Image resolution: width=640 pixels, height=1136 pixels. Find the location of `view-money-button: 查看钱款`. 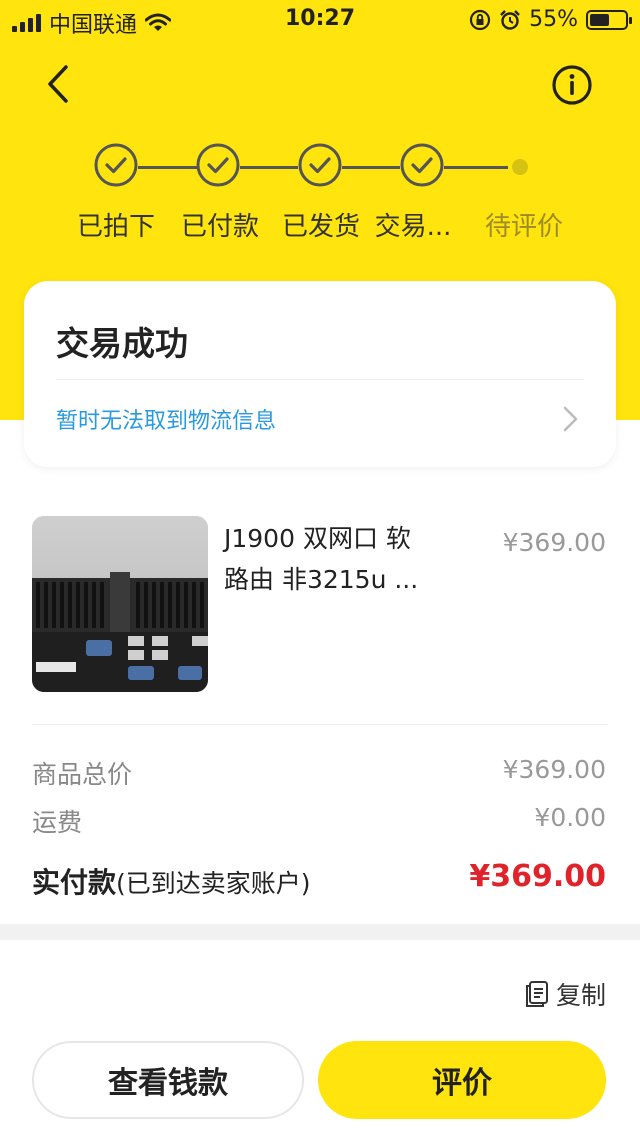

view-money-button: 查看钱款 is located at coordinates (168, 1080).